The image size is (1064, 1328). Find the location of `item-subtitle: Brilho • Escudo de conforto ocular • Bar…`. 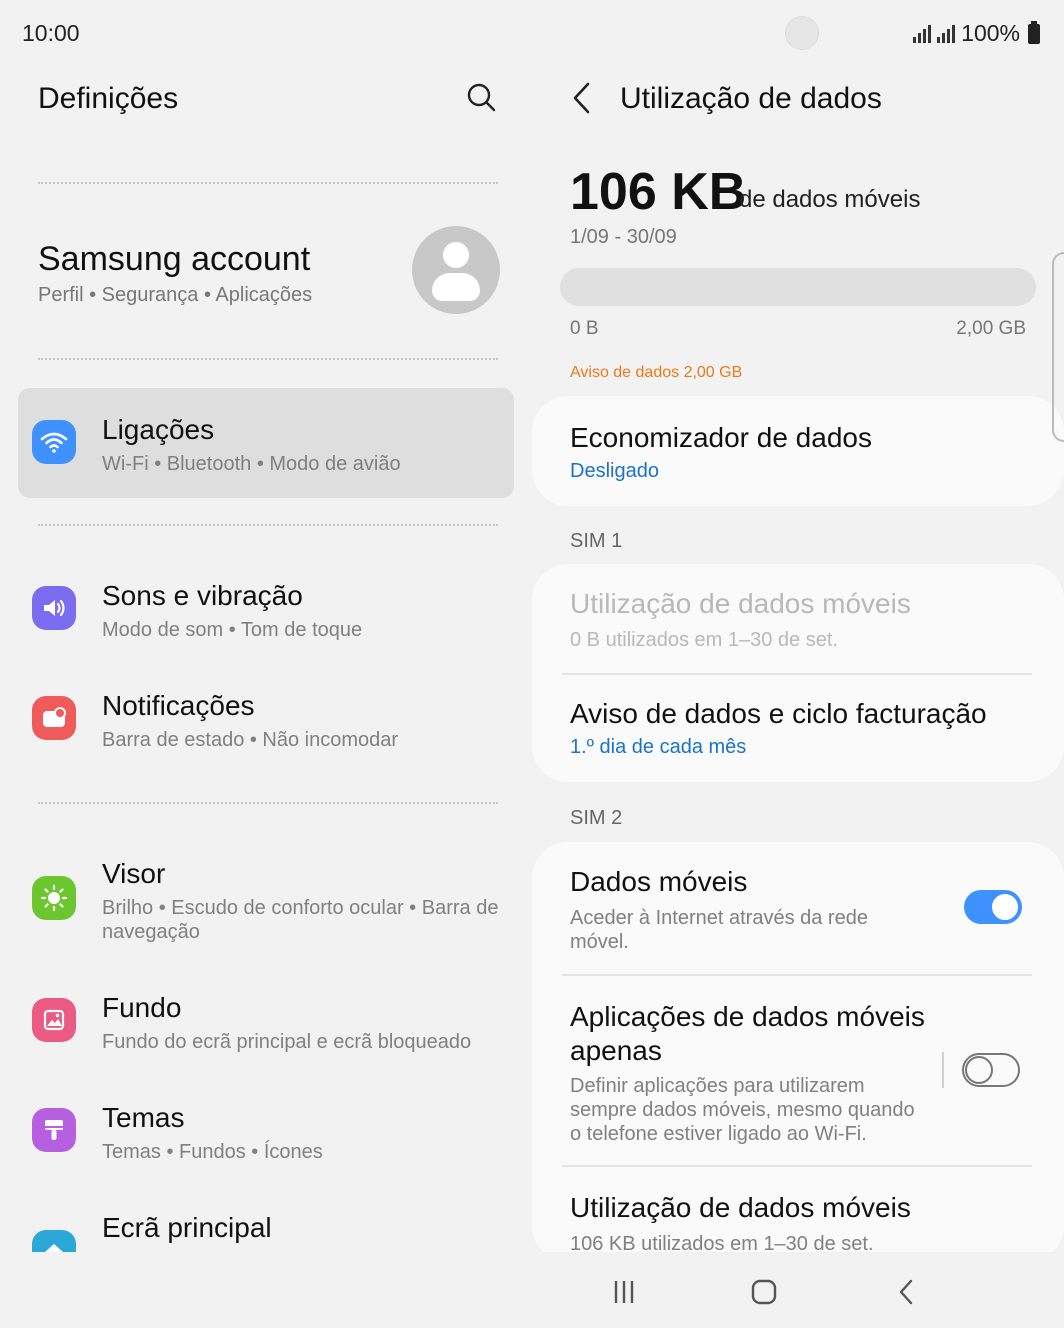

item-subtitle: Brilho • Escudo de conforto ocular • Bar… is located at coordinates (300, 920).